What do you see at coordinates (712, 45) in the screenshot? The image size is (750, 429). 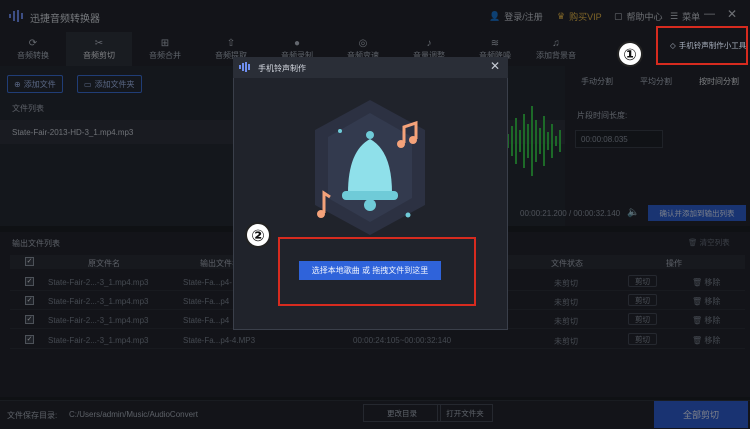 I see `ringtone-tool-label: 手机铃声制作小工具` at bounding box center [712, 45].